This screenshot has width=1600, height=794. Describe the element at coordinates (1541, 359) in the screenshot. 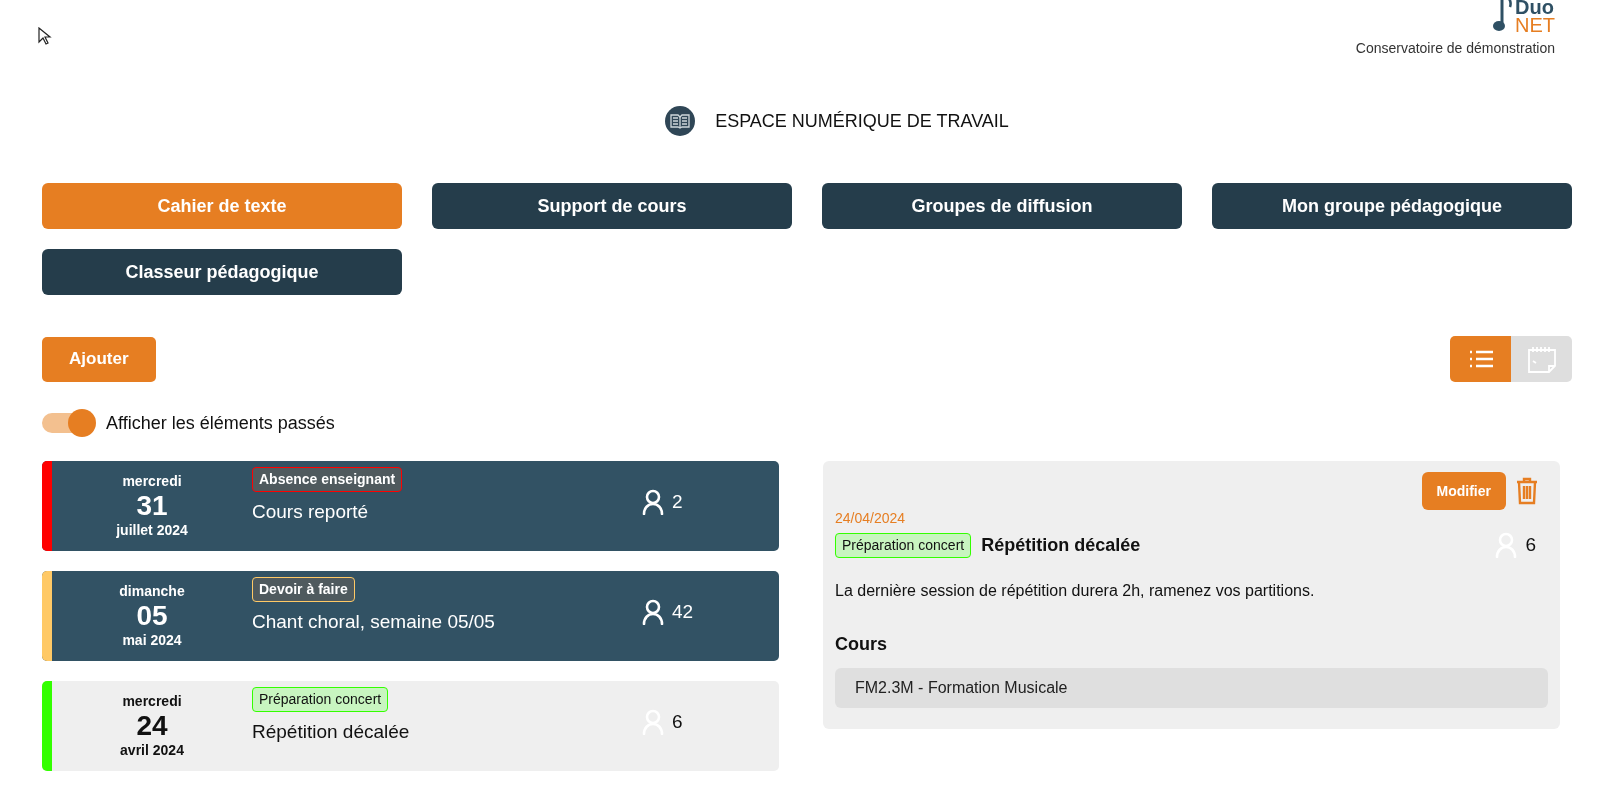

I see `calendar-icon` at that location.